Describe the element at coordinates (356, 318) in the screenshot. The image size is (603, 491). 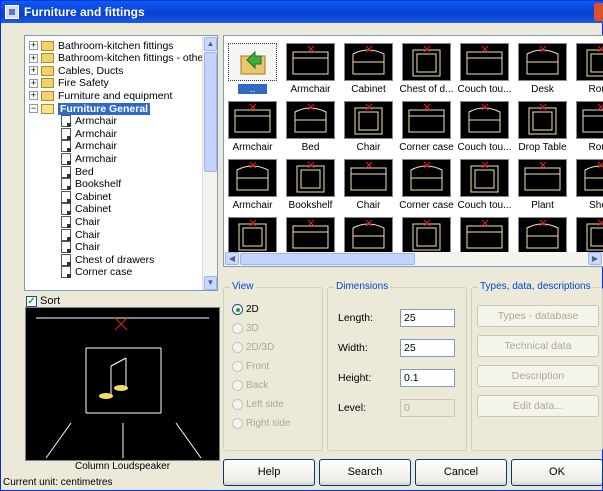
I see `length-label: Length:` at that location.